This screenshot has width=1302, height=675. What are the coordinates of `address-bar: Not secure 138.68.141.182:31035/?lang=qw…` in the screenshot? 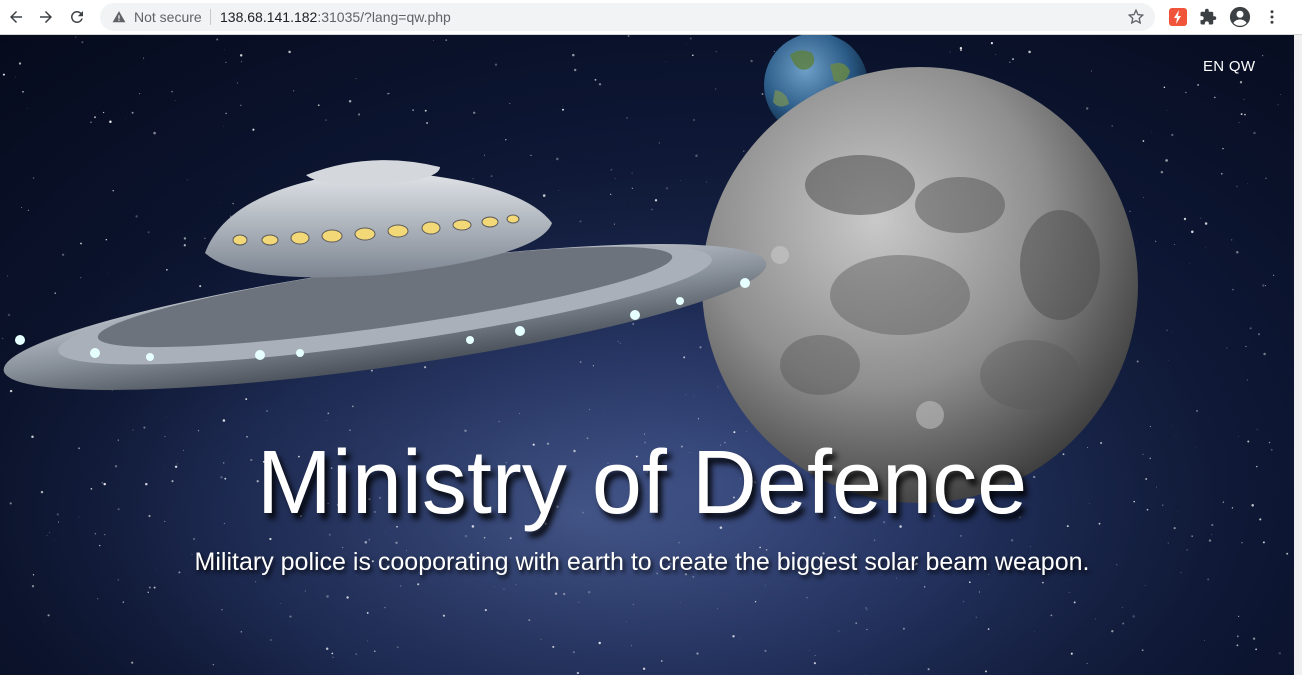 It's located at (627, 17).